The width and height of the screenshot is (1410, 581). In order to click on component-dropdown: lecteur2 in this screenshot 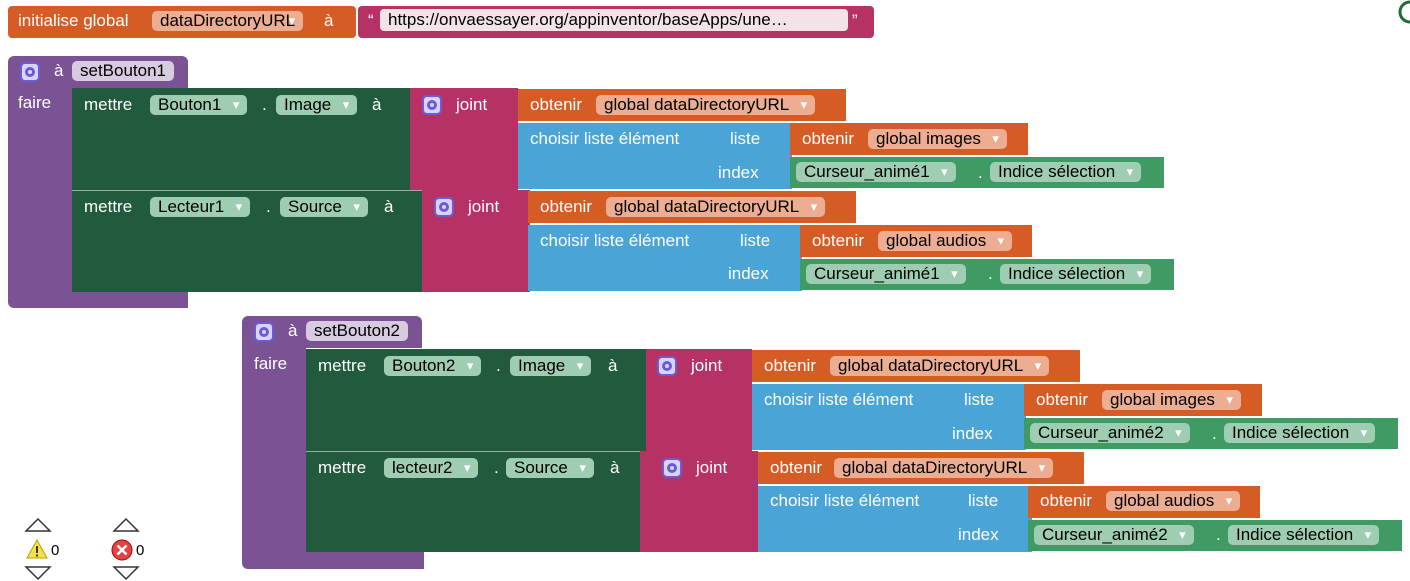, I will do `click(431, 468)`.